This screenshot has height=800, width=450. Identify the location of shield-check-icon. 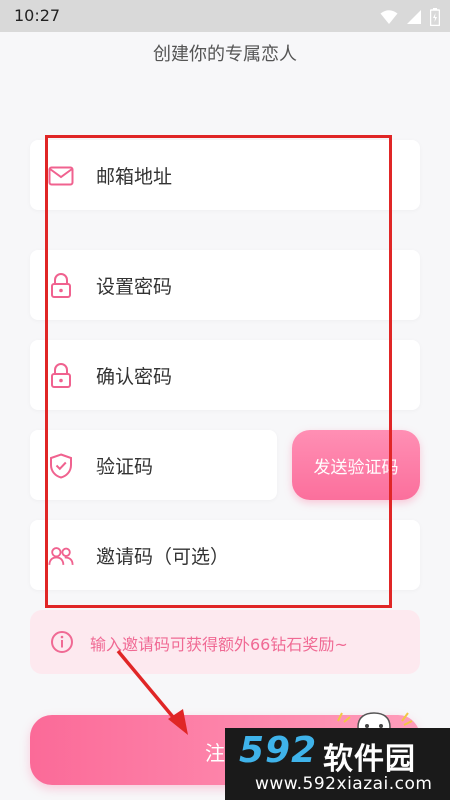
(61, 466).